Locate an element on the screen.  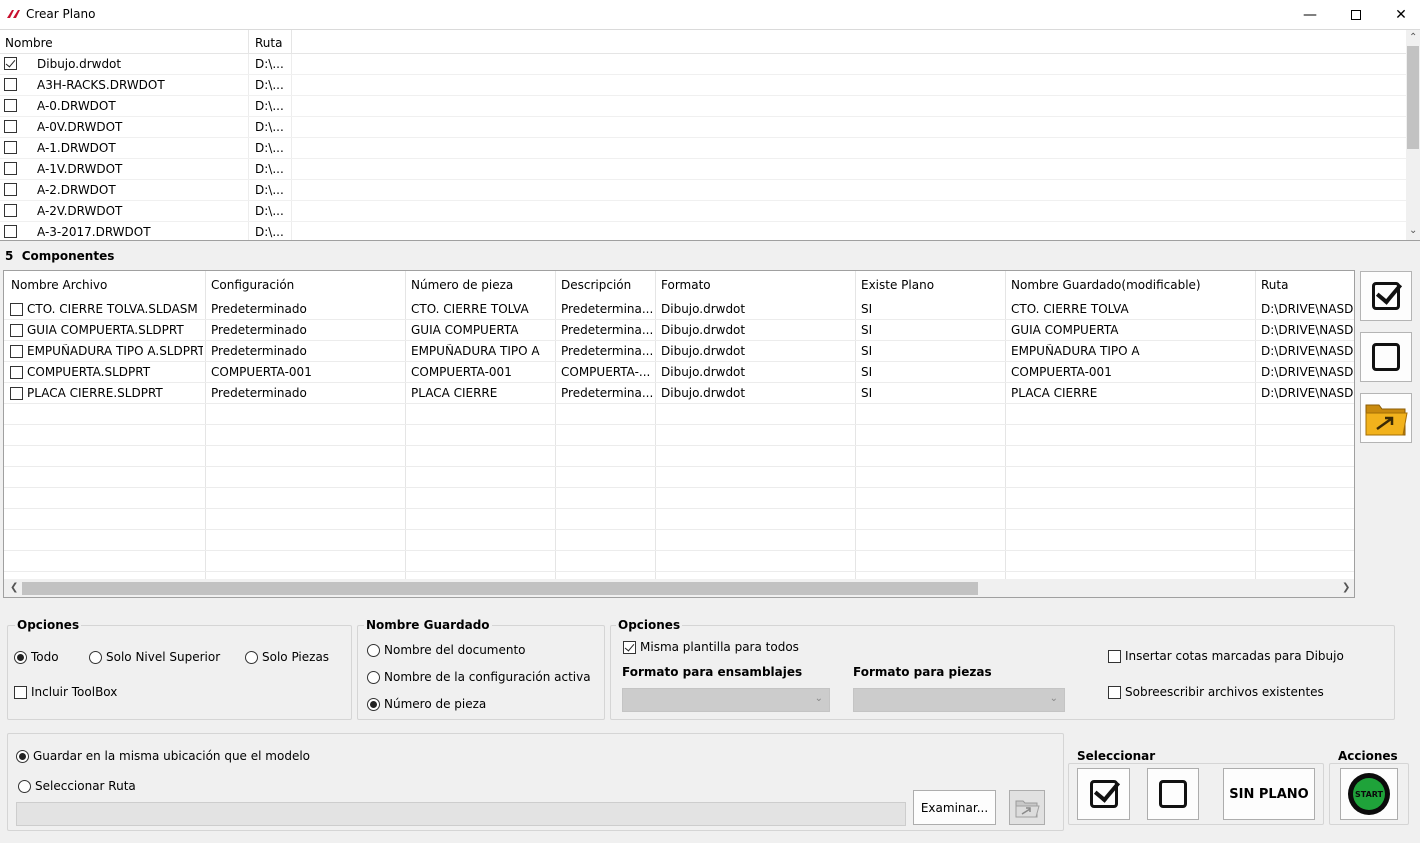
column-header-file: Nombre Archivo is located at coordinates (59, 285).